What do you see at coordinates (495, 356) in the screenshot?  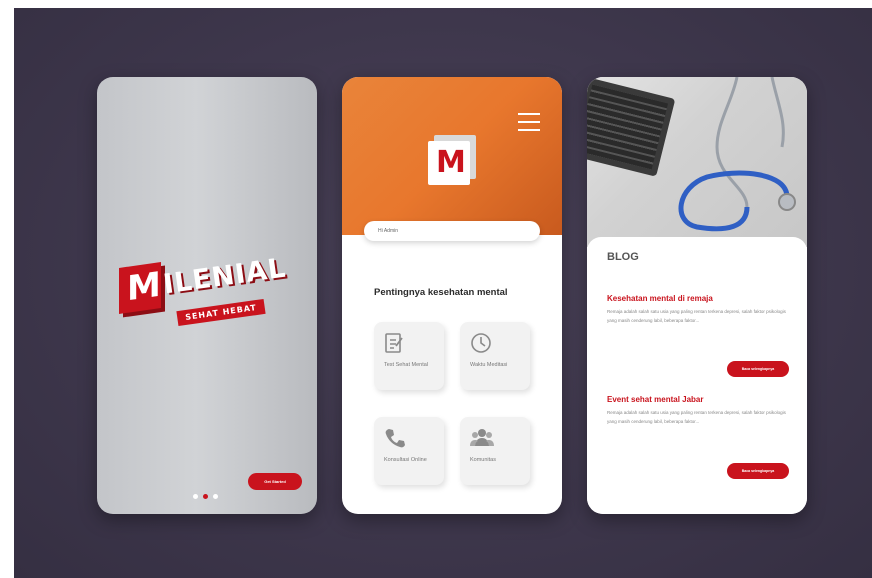 I see `menu-card-meditation: Waktu Meditasi` at bounding box center [495, 356].